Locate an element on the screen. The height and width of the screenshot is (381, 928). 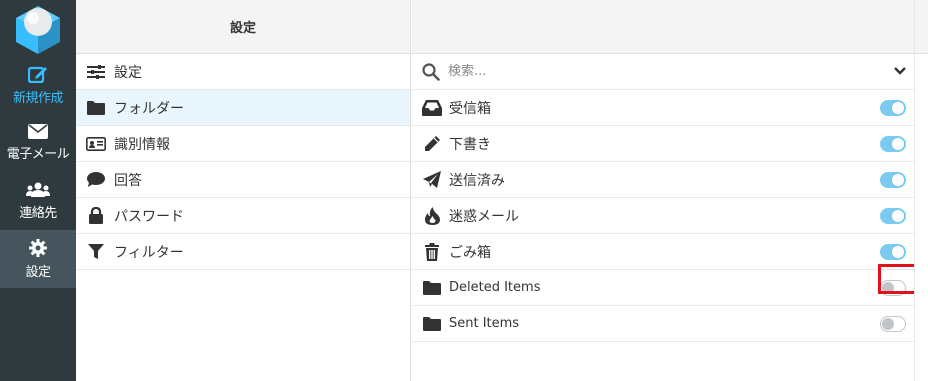
nav-settings: 設定 is located at coordinates (38, 259).